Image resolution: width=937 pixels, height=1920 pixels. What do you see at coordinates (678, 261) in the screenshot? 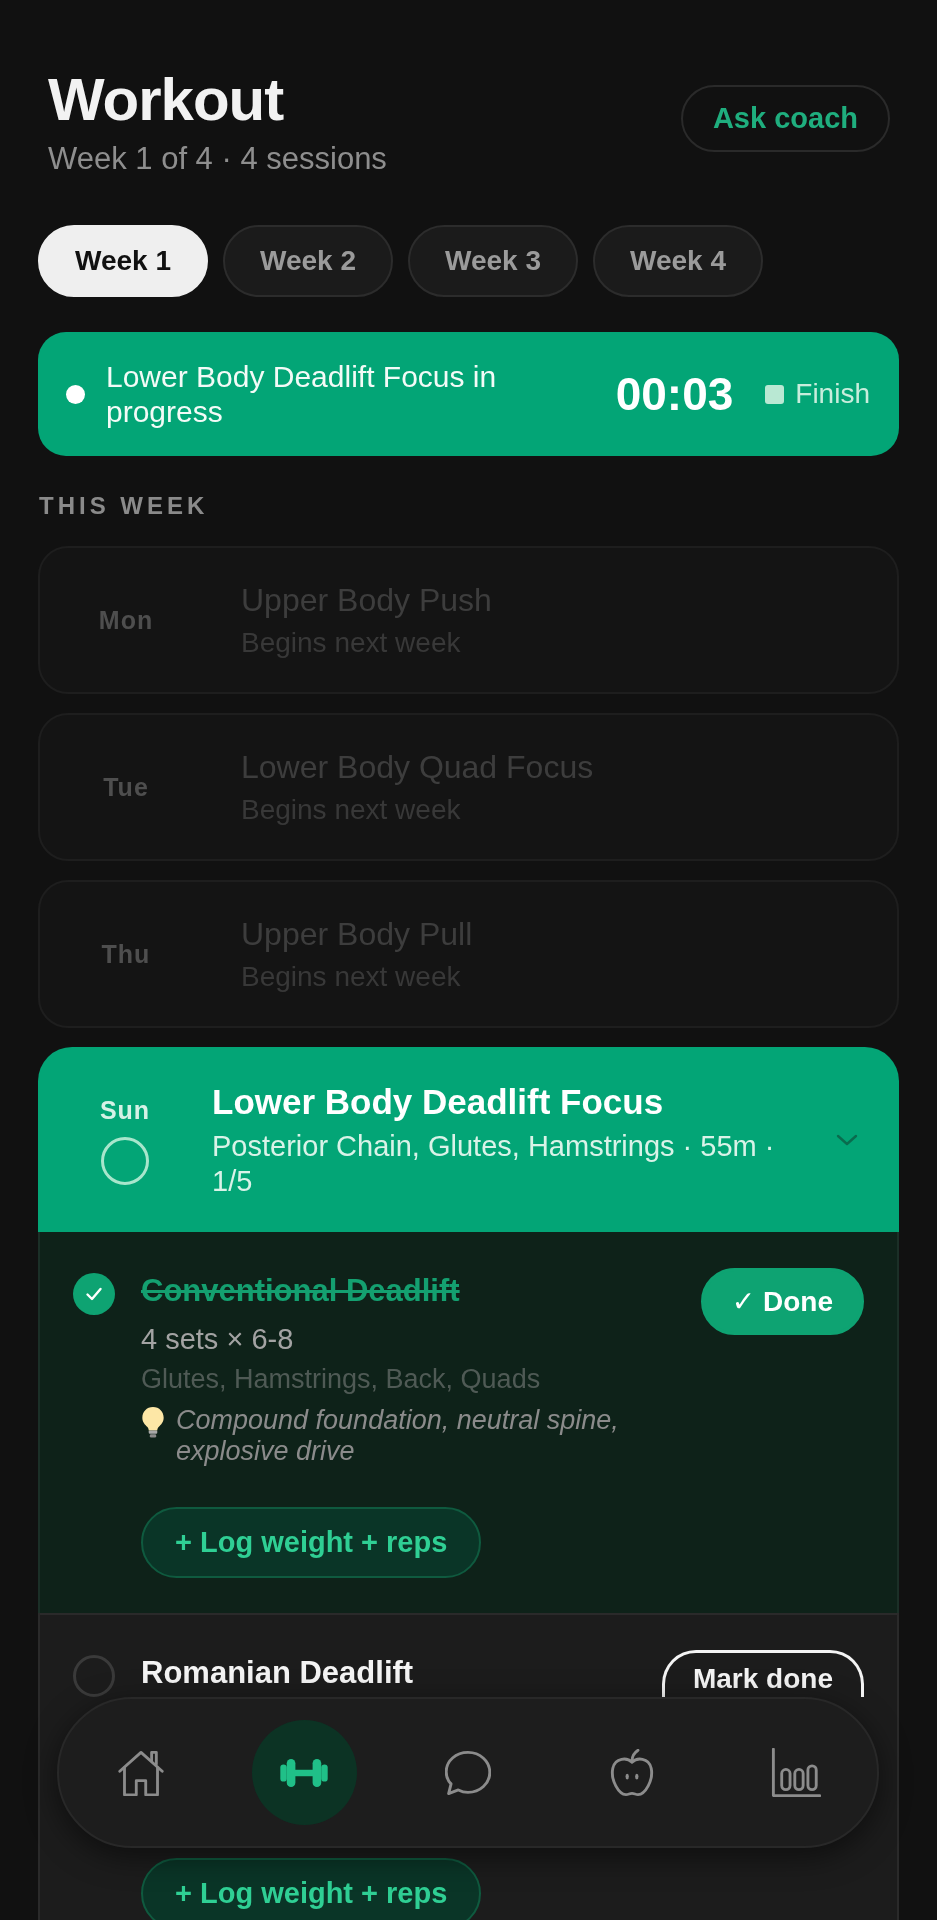
I see `week-tab: Week 4` at bounding box center [678, 261].